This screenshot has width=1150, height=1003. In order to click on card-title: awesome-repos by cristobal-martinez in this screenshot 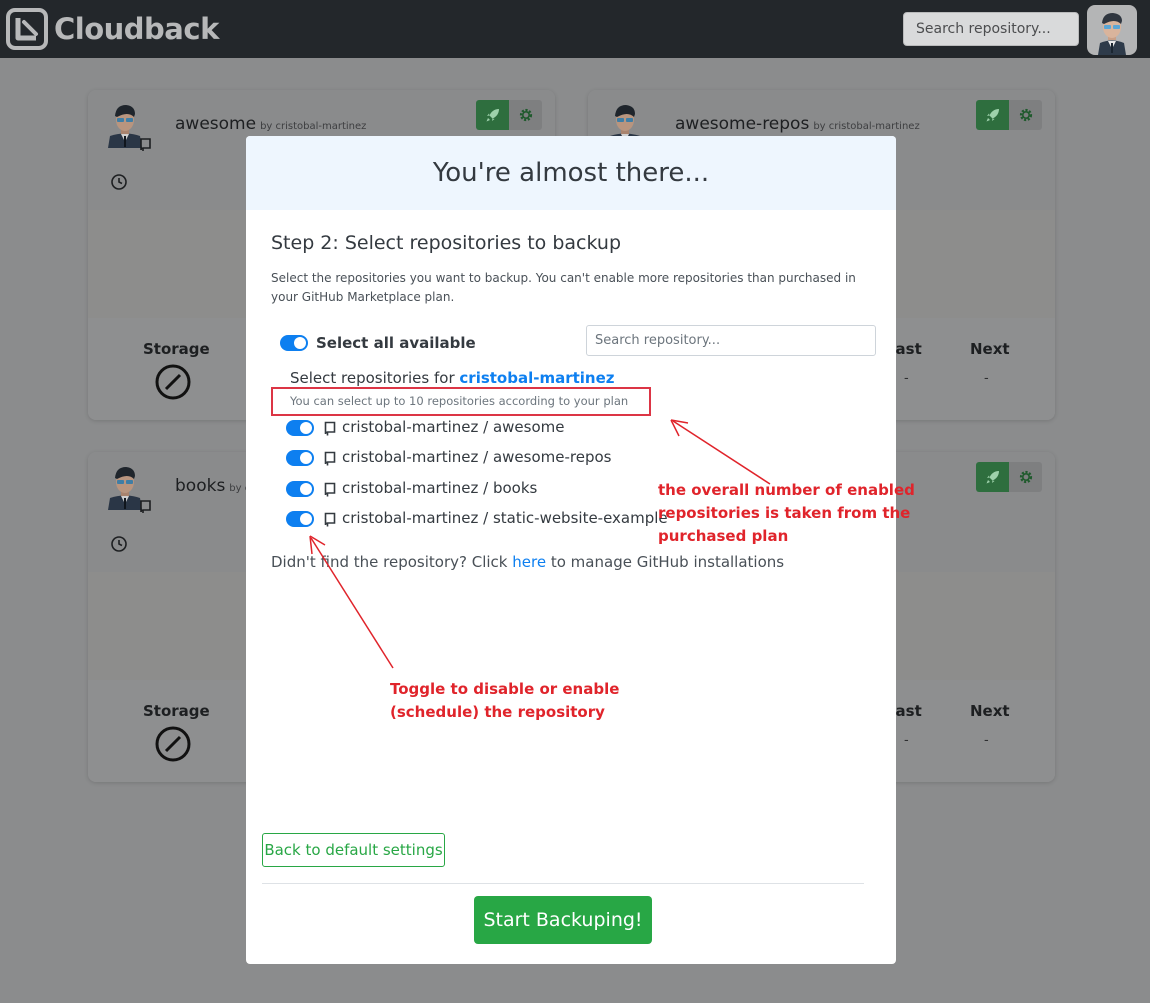, I will do `click(797, 124)`.